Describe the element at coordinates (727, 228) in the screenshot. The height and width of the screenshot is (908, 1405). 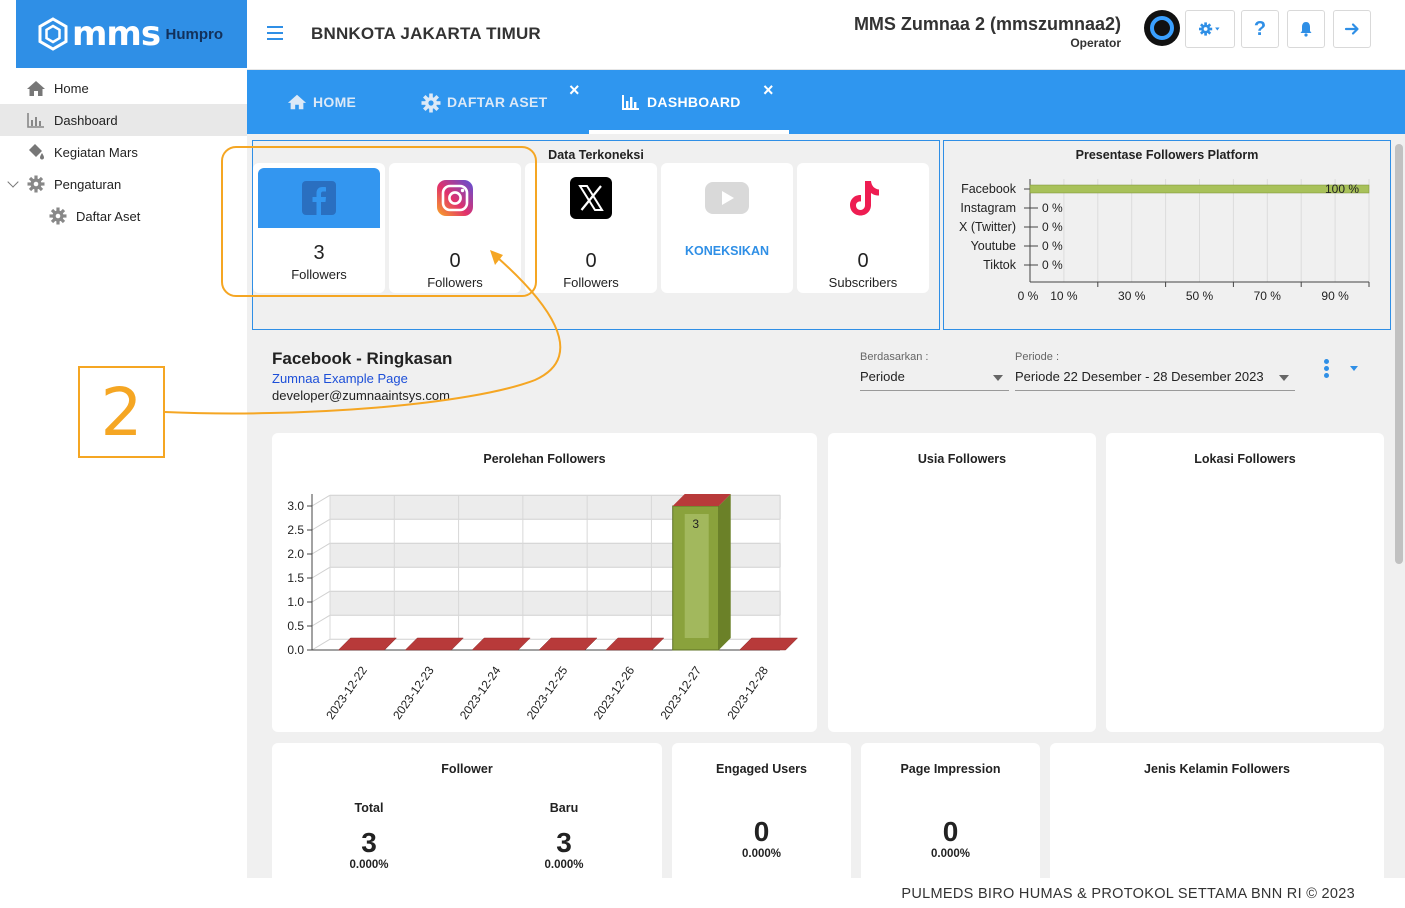
I see `youtube-card: KONEKSIKAN` at that location.